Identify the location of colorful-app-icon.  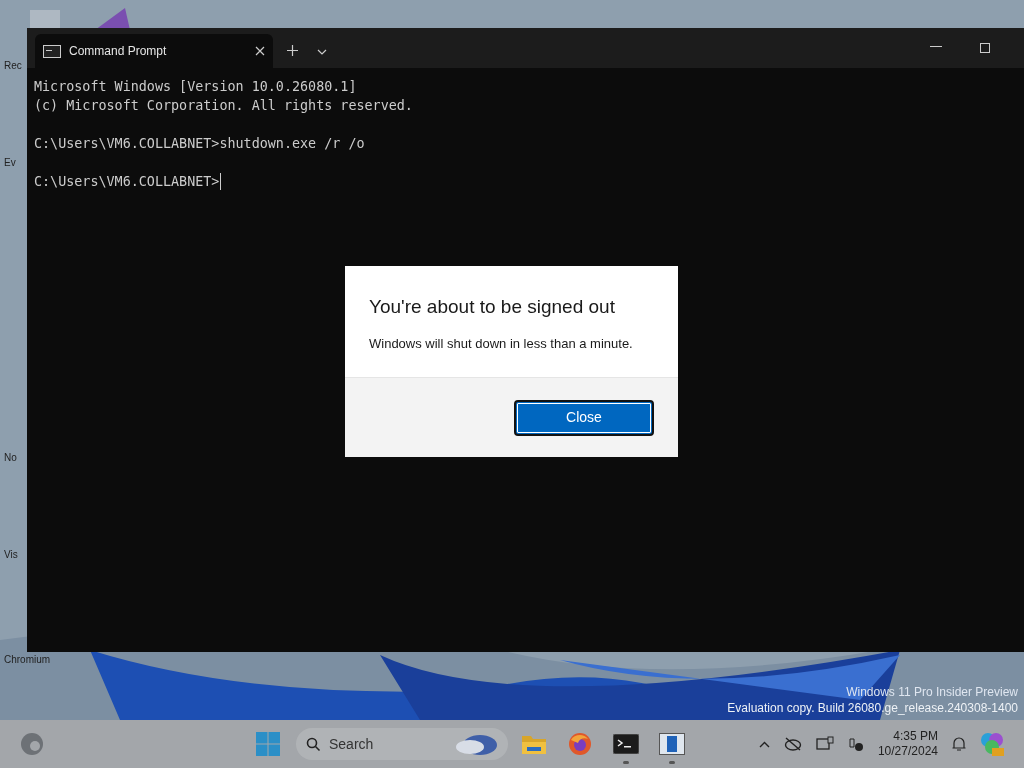
(992, 744).